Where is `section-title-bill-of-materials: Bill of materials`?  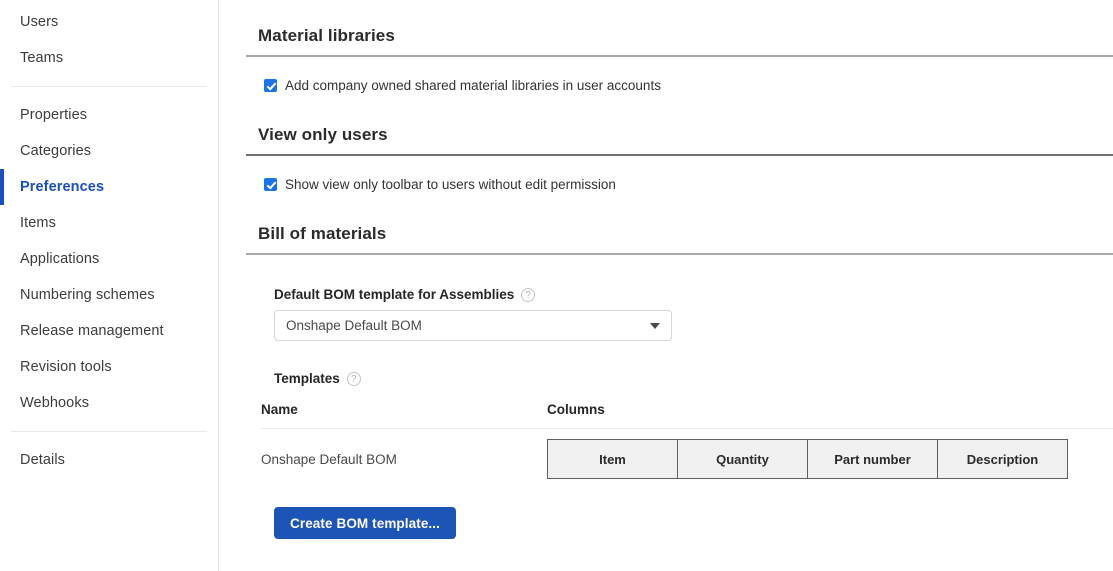 section-title-bill-of-materials: Bill of materials is located at coordinates (322, 233).